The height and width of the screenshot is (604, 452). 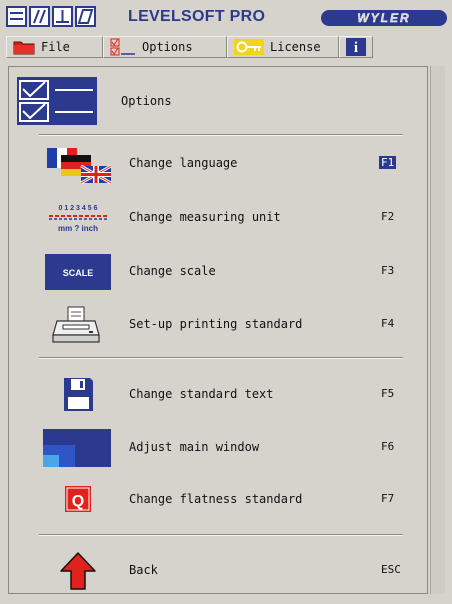 I want to click on levelsoft-logo, so click(x=51, y=16).